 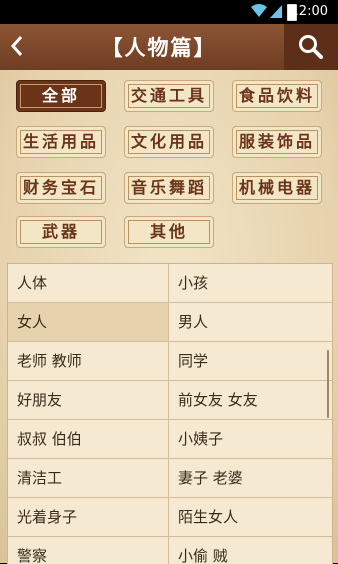 I want to click on back-button, so click(x=17, y=46).